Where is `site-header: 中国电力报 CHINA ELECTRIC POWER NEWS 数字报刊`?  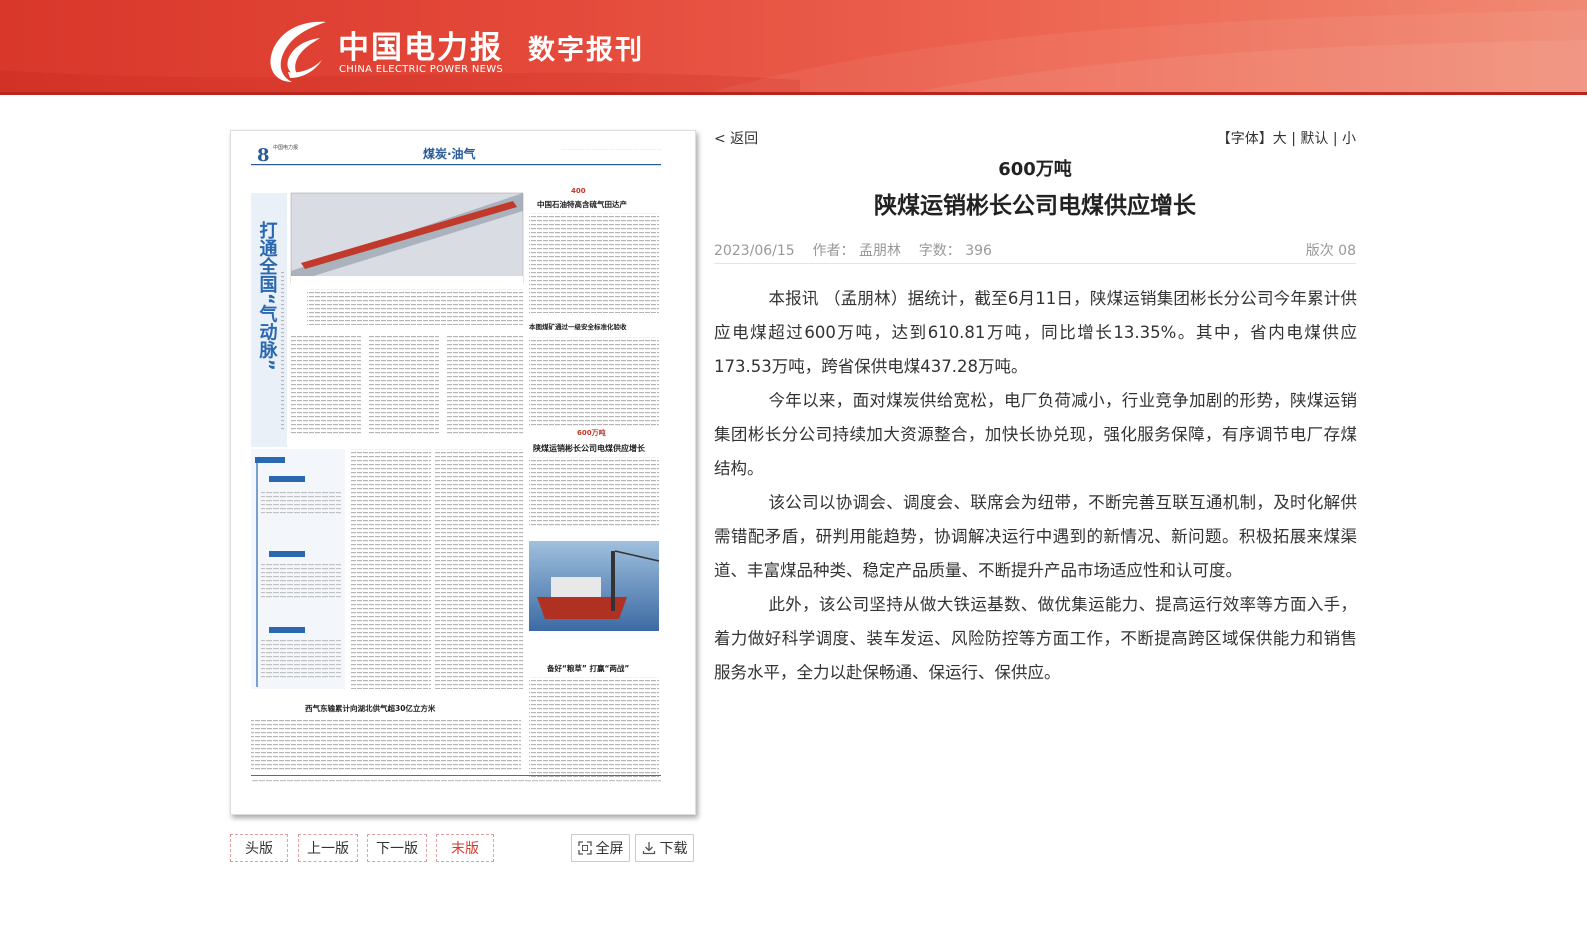
site-header: 中国电力报 CHINA ELECTRIC POWER NEWS 数字报刊 is located at coordinates (793, 47).